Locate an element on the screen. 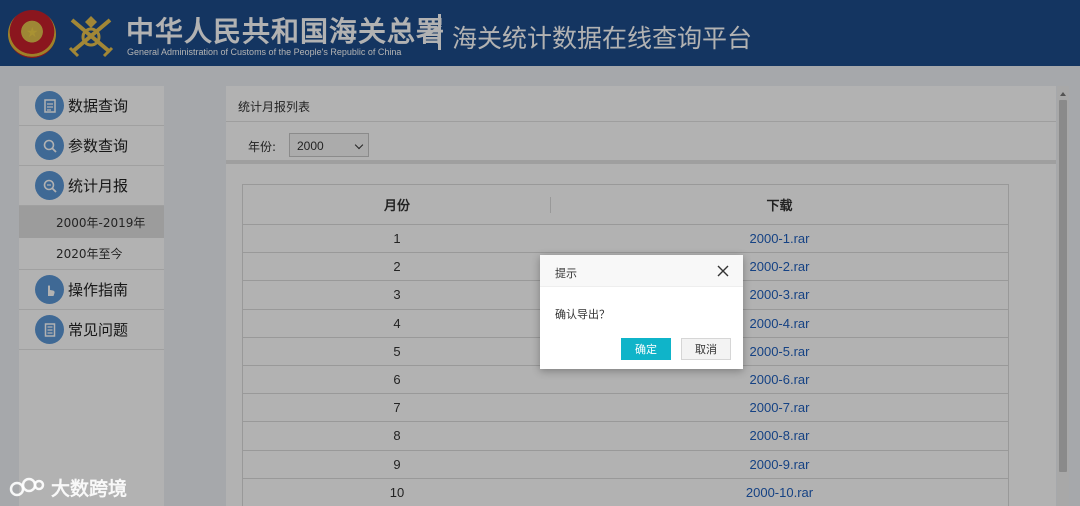 This screenshot has height=506, width=1080. close-icon is located at coordinates (723, 271).